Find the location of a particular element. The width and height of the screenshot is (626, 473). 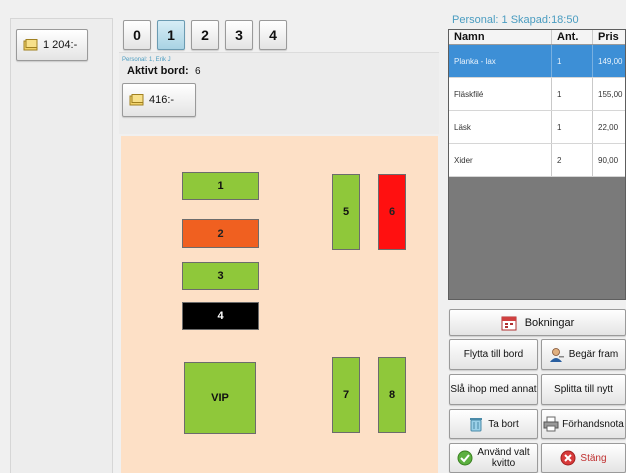

table-number: 2 is located at coordinates (220, 233).